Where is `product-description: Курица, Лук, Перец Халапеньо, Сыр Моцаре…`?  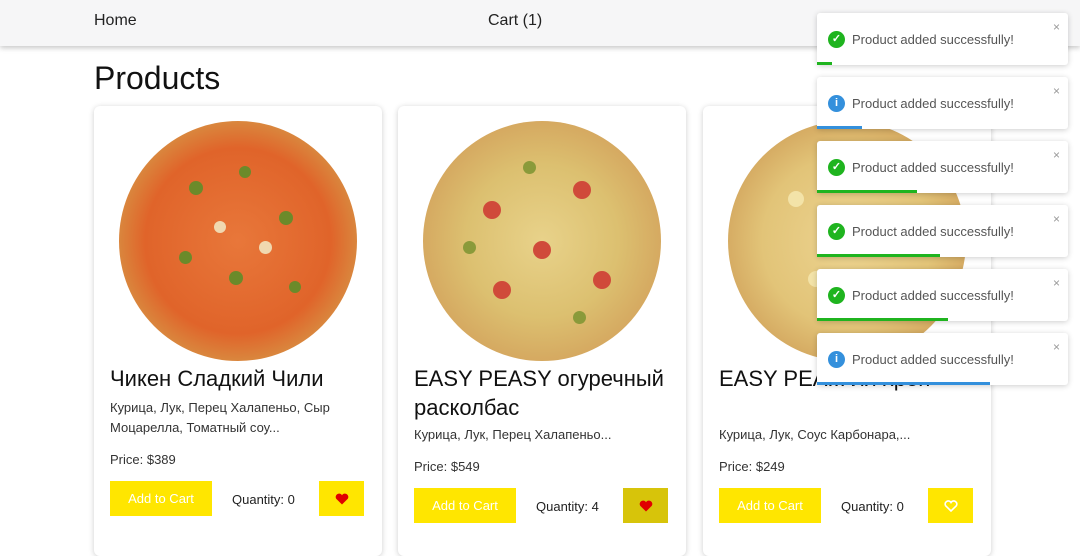
product-description: Курица, Лук, Перец Халапеньо, Сыр Моцаре… is located at coordinates (220, 417).